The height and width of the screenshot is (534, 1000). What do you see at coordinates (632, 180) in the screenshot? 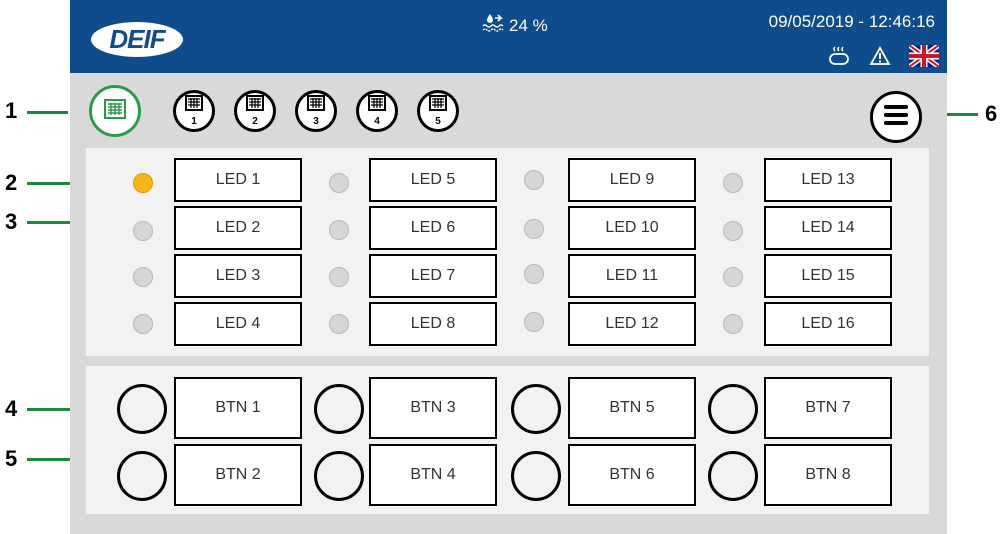
I see `led-label-9: LED 9` at bounding box center [632, 180].